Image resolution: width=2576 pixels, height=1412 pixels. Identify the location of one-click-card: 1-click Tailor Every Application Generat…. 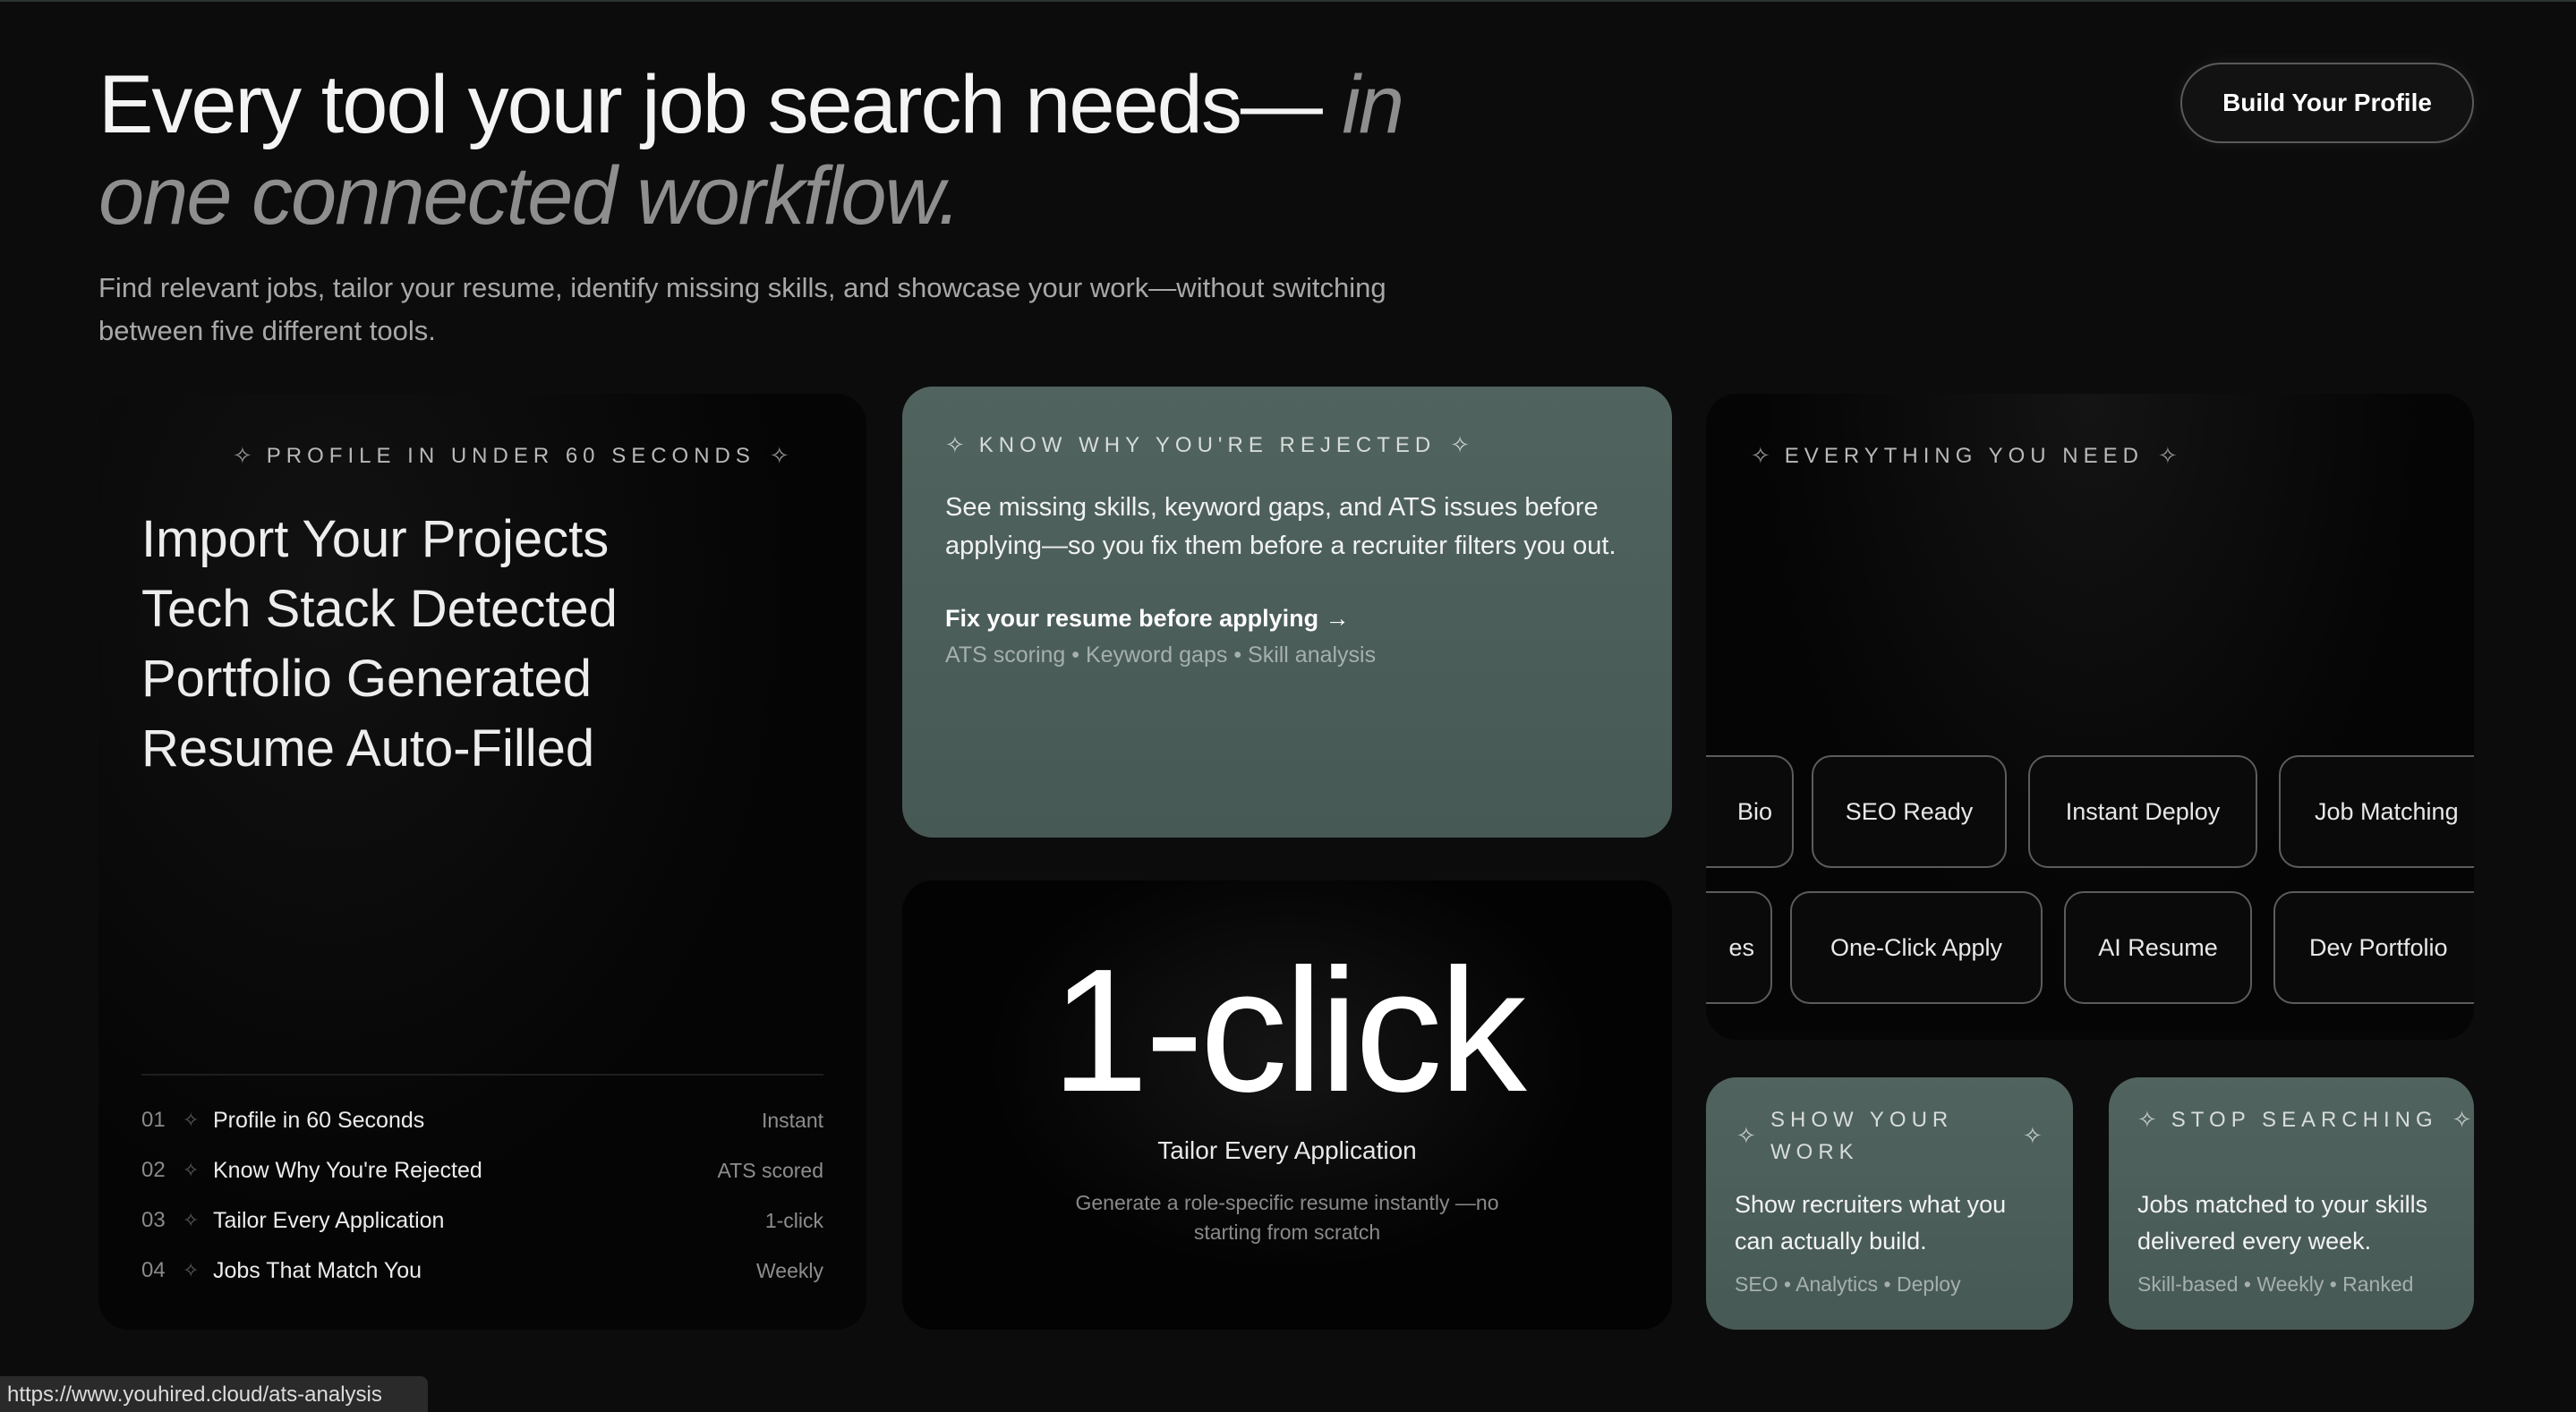
(1287, 1105).